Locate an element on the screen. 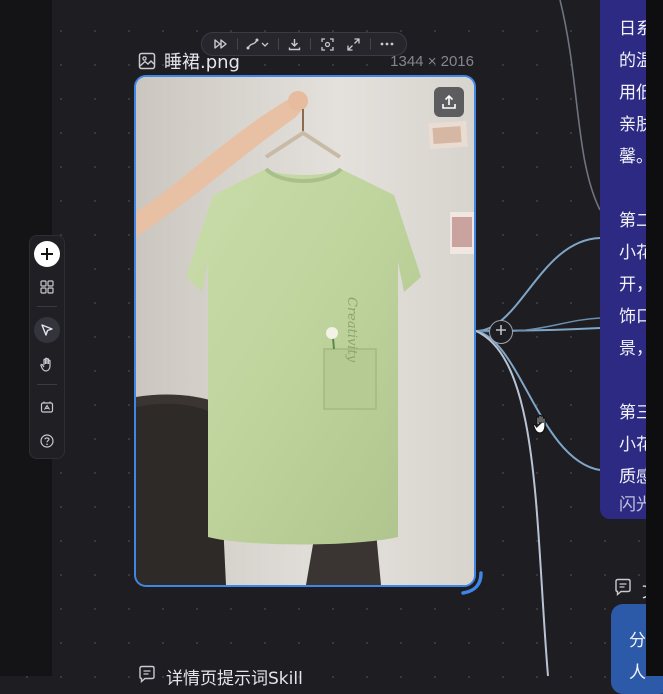  image-icon is located at coordinates (147, 61).